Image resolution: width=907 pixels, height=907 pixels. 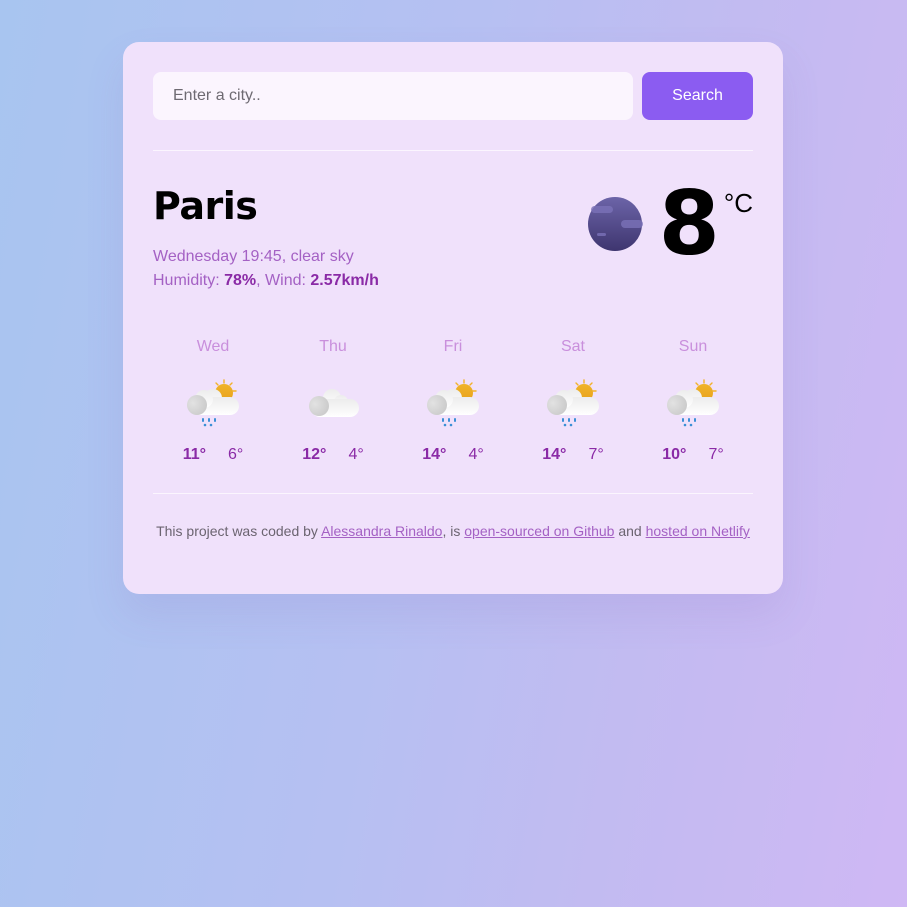 I want to click on forecast-temps: 11° 6°, so click(x=213, y=455).